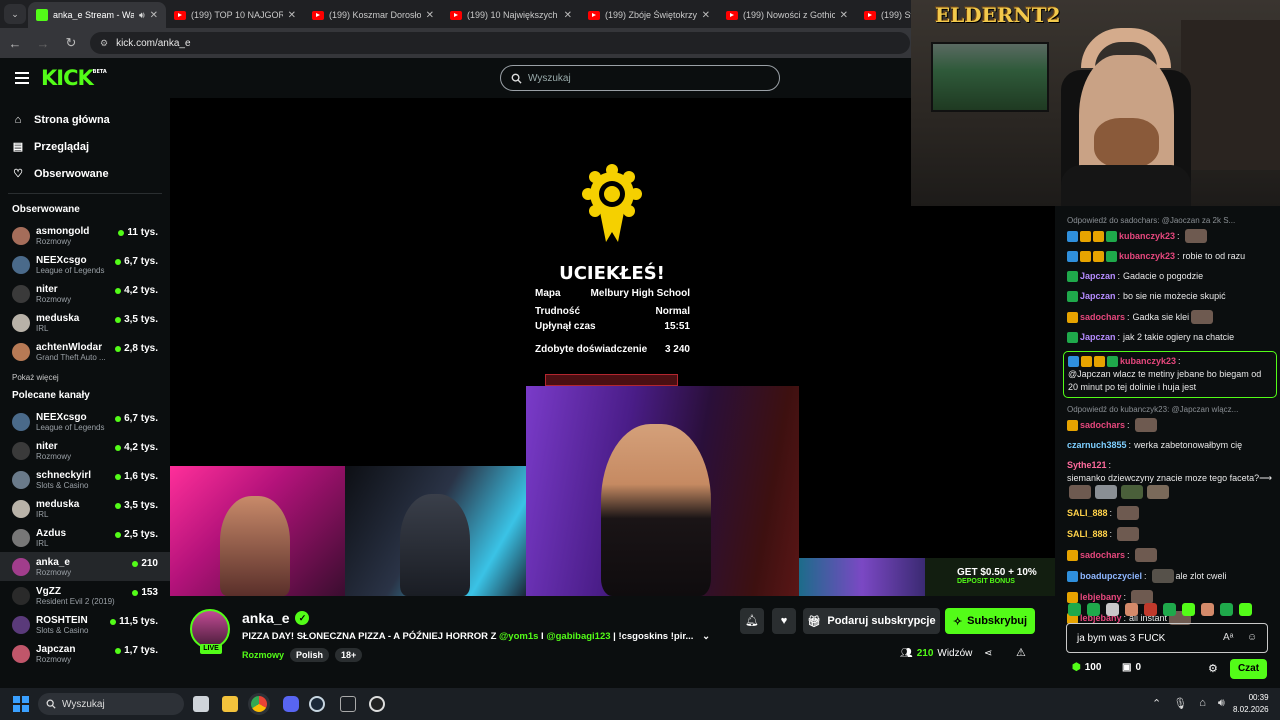  Describe the element at coordinates (85, 146) in the screenshot. I see `sidebar-nav-item: ▤ Przeglądaj` at that location.